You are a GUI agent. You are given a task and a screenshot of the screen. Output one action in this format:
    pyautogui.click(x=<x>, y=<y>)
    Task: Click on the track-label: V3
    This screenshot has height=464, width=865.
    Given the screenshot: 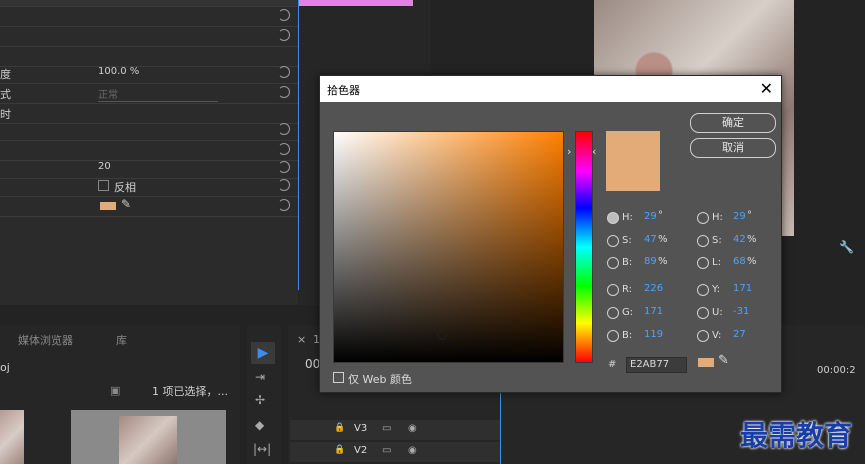 What is the action you would take?
    pyautogui.click(x=361, y=428)
    